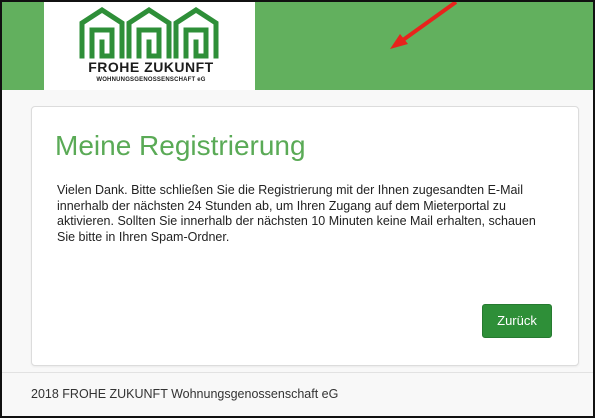 Image resolution: width=595 pixels, height=418 pixels. I want to click on logo-name: FROHE ZUKUNFT, so click(151, 67).